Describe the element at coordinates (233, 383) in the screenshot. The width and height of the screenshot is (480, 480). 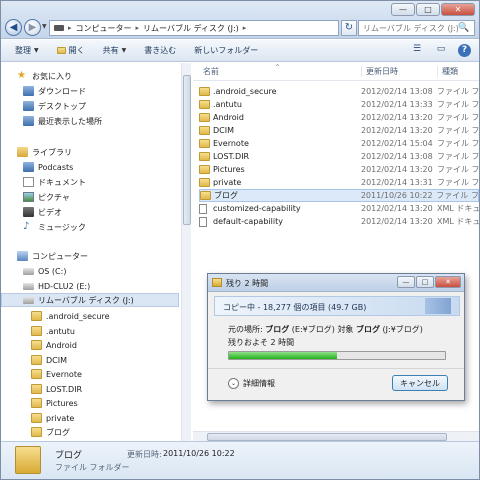
I see `chevron-down-icon: ⌄` at that location.